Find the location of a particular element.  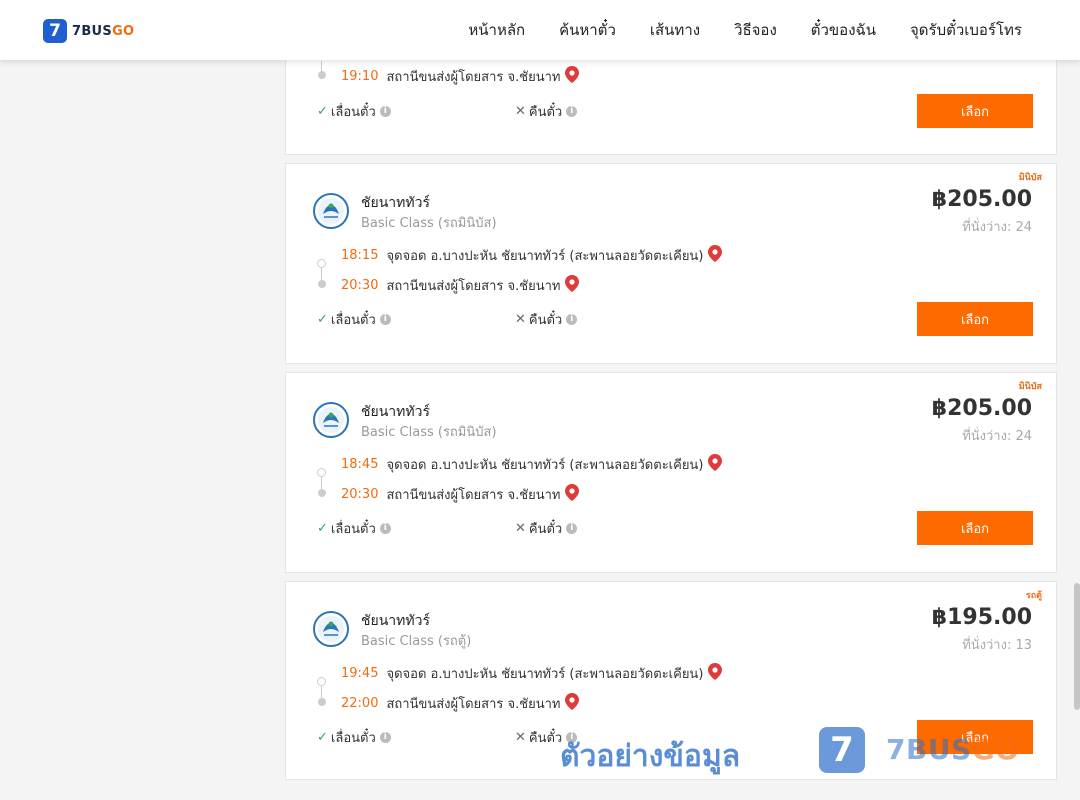

logo-text-main: 7BUS is located at coordinates (92, 31).